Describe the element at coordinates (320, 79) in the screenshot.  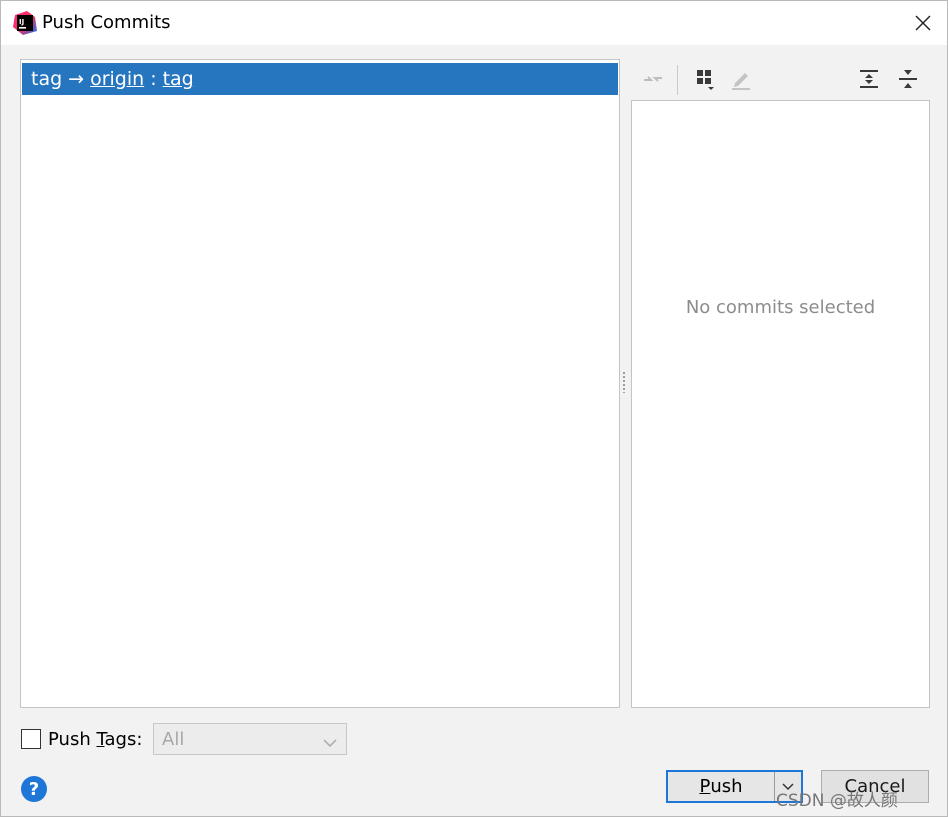
I see `push-row-tag: tag → origin : tag` at that location.